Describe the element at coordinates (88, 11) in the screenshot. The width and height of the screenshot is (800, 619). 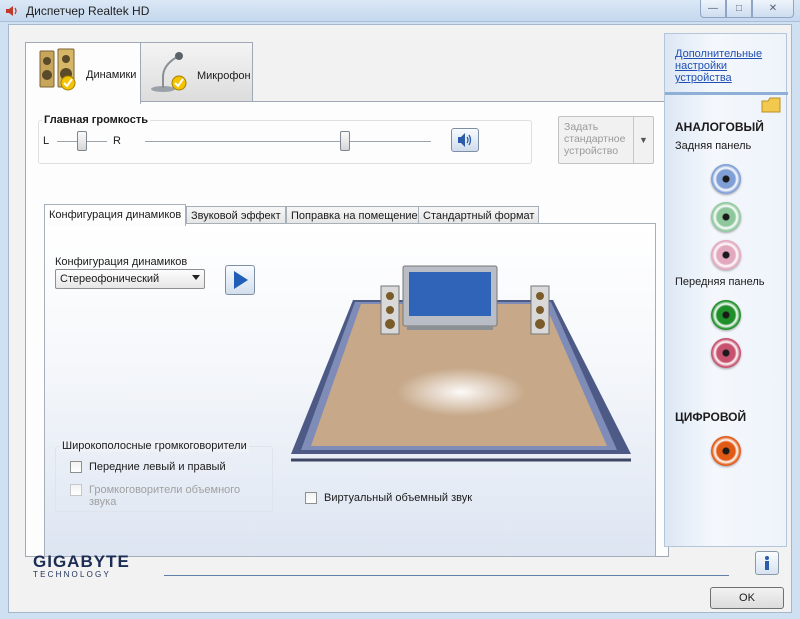
I see `window-title: Диспетчер Realtek HD` at that location.